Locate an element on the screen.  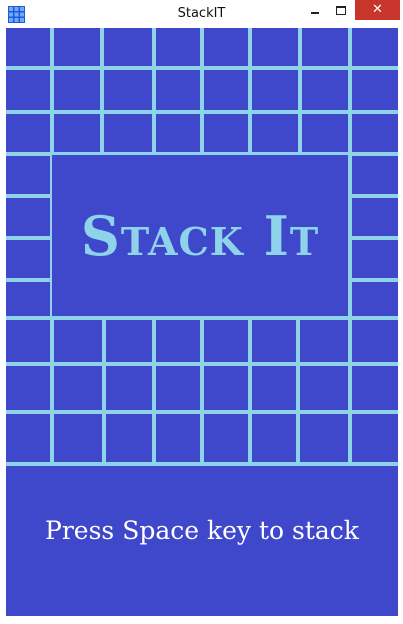
window-bottom-edge is located at coordinates (201, 620).